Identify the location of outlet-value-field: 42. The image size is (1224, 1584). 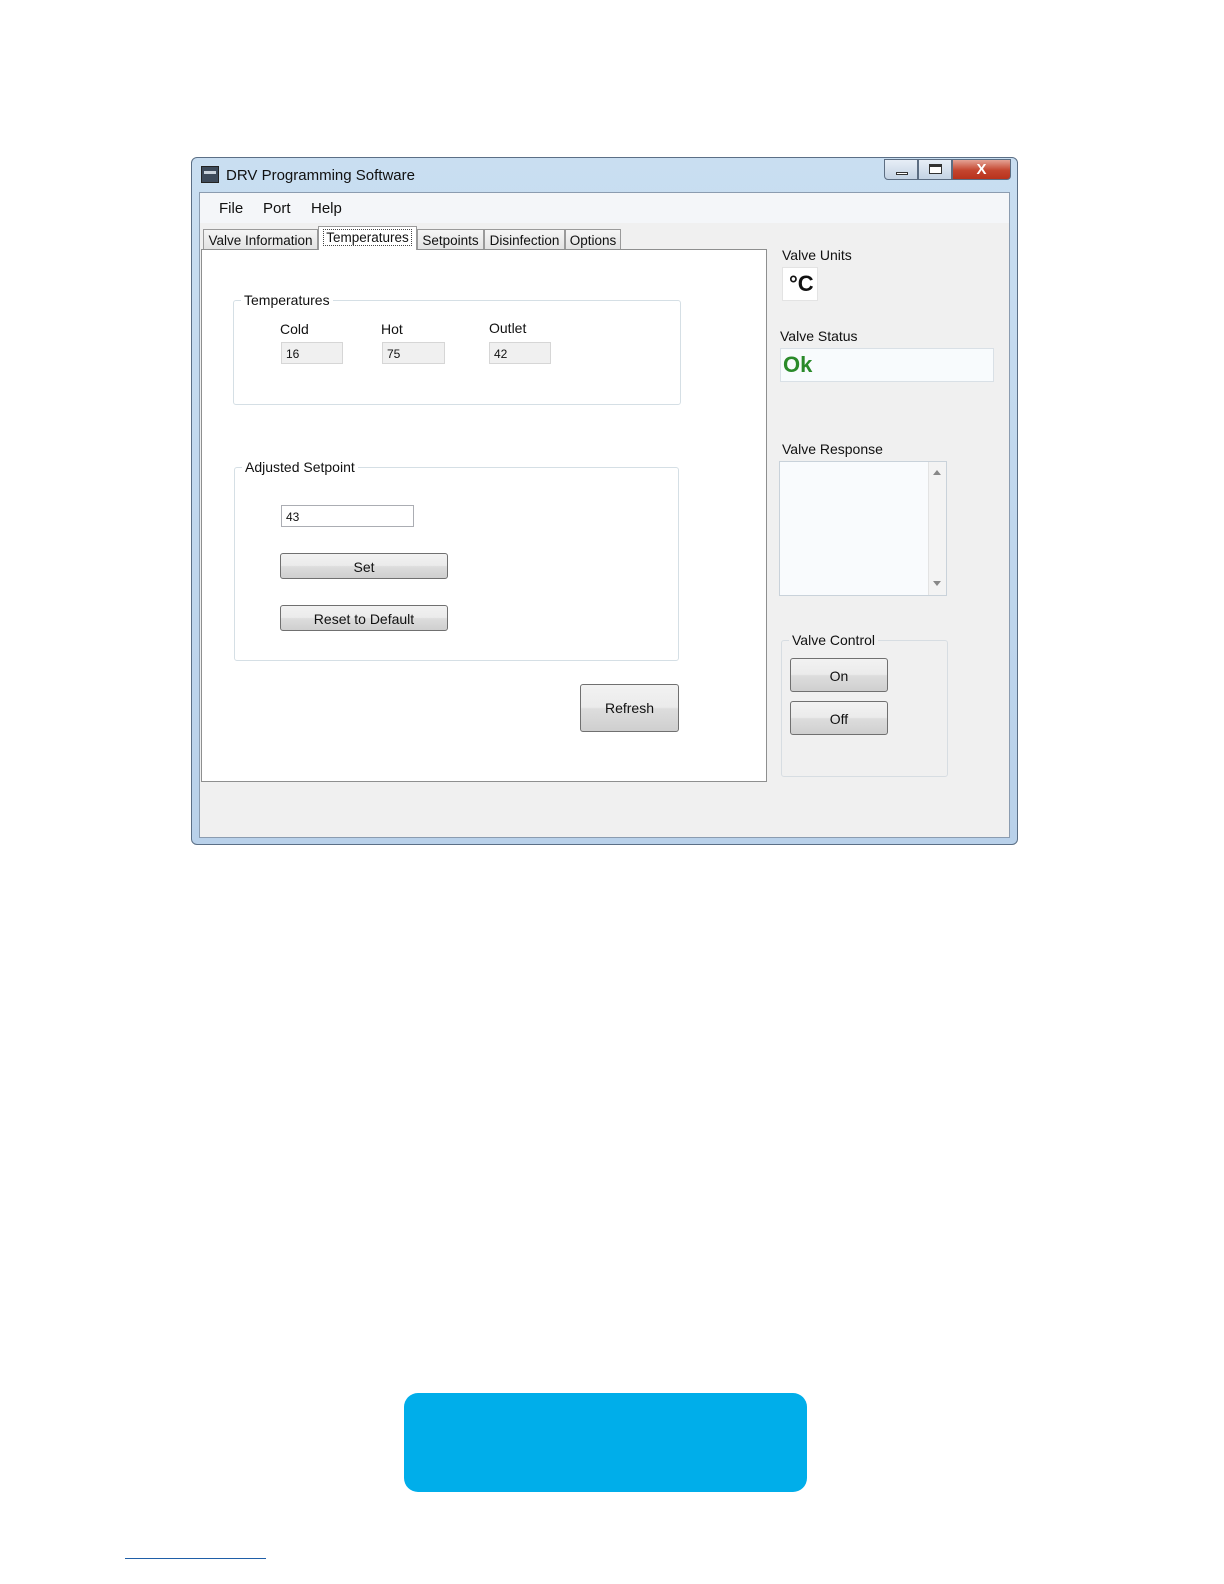
(520, 353).